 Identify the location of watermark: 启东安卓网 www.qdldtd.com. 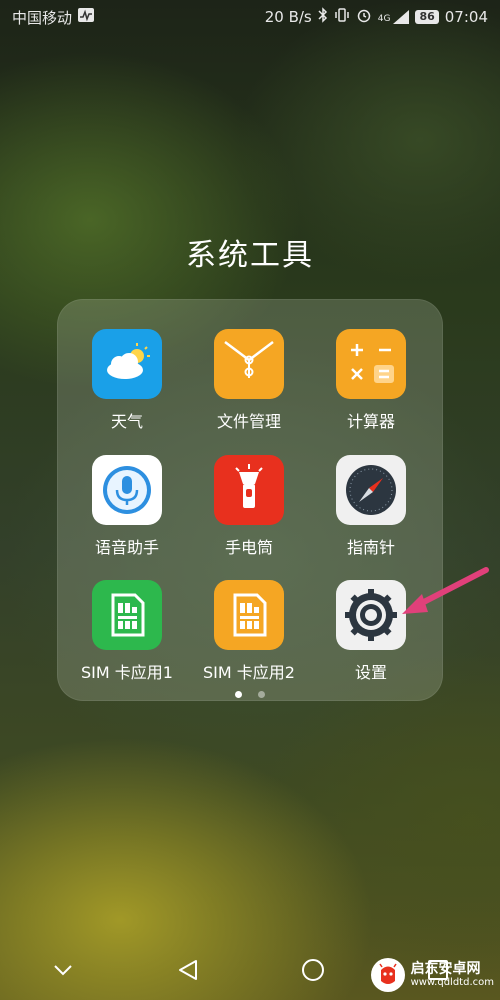
(432, 975).